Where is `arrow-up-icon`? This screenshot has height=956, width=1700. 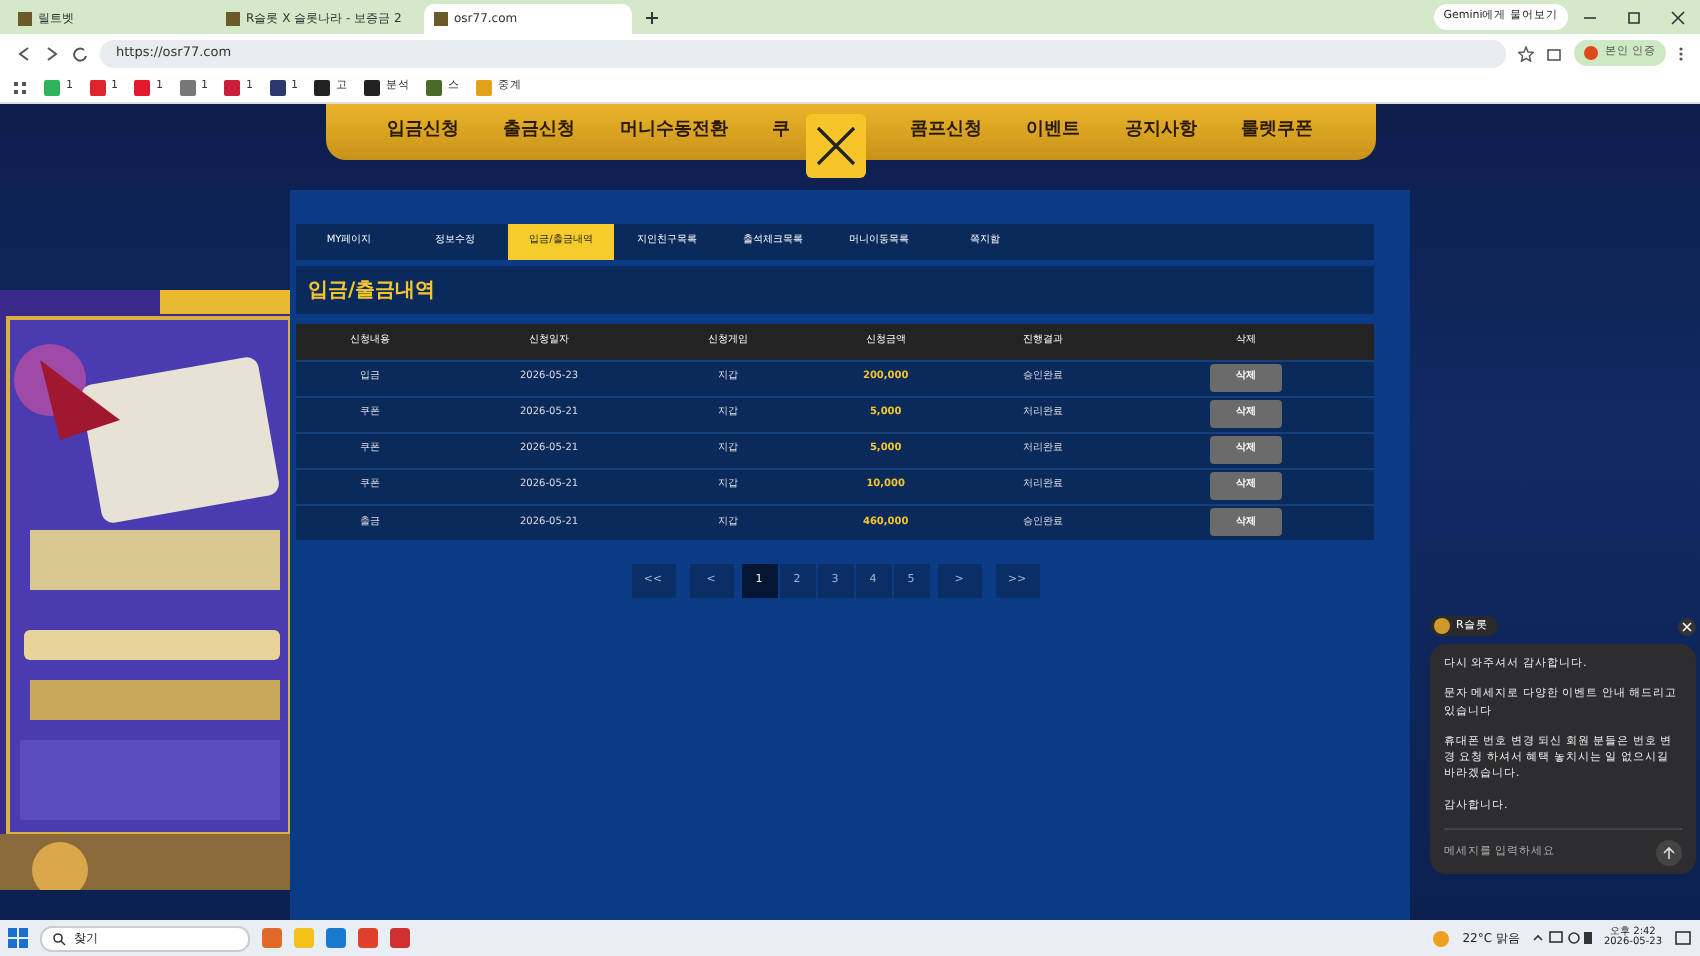 arrow-up-icon is located at coordinates (1669, 852).